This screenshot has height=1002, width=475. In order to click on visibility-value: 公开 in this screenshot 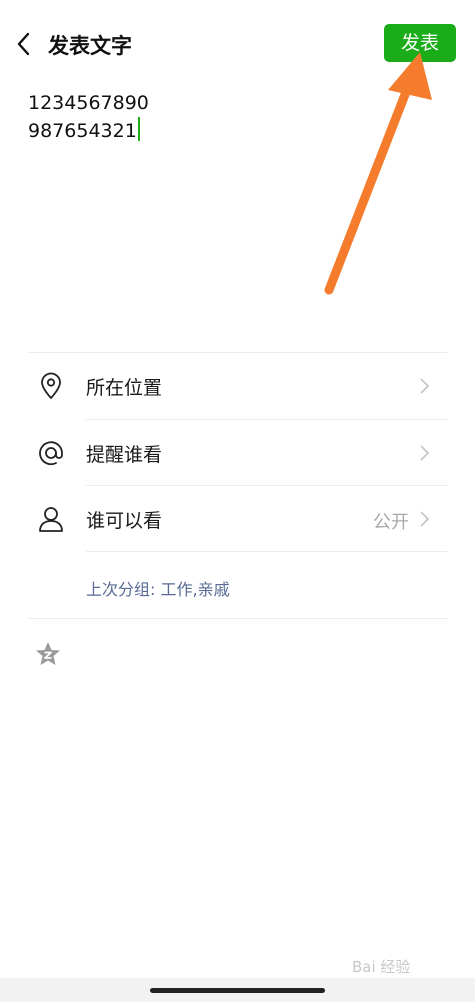, I will do `click(391, 522)`.